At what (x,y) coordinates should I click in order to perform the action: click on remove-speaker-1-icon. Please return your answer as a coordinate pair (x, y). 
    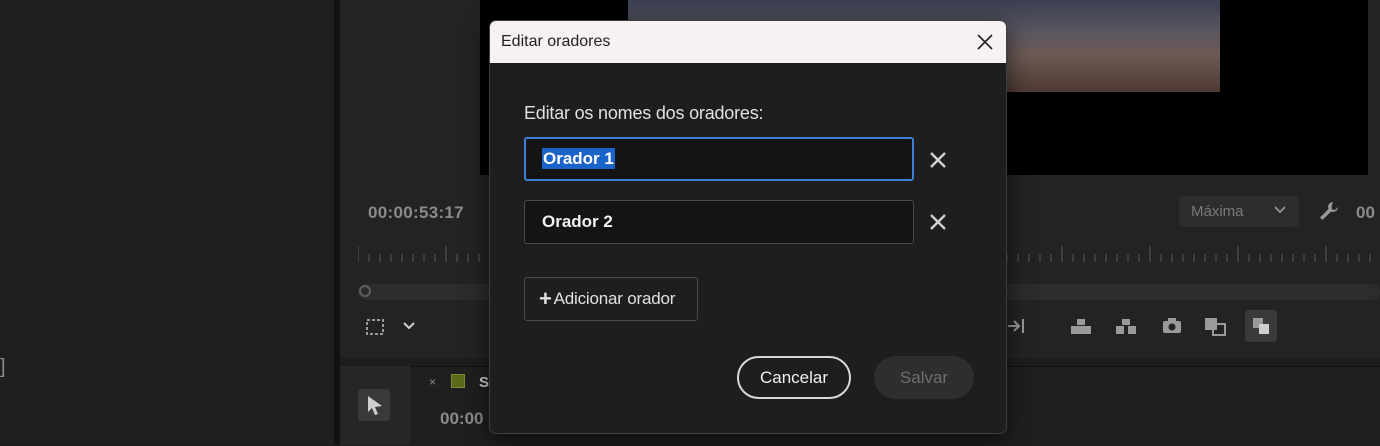
    Looking at the image, I should click on (938, 160).